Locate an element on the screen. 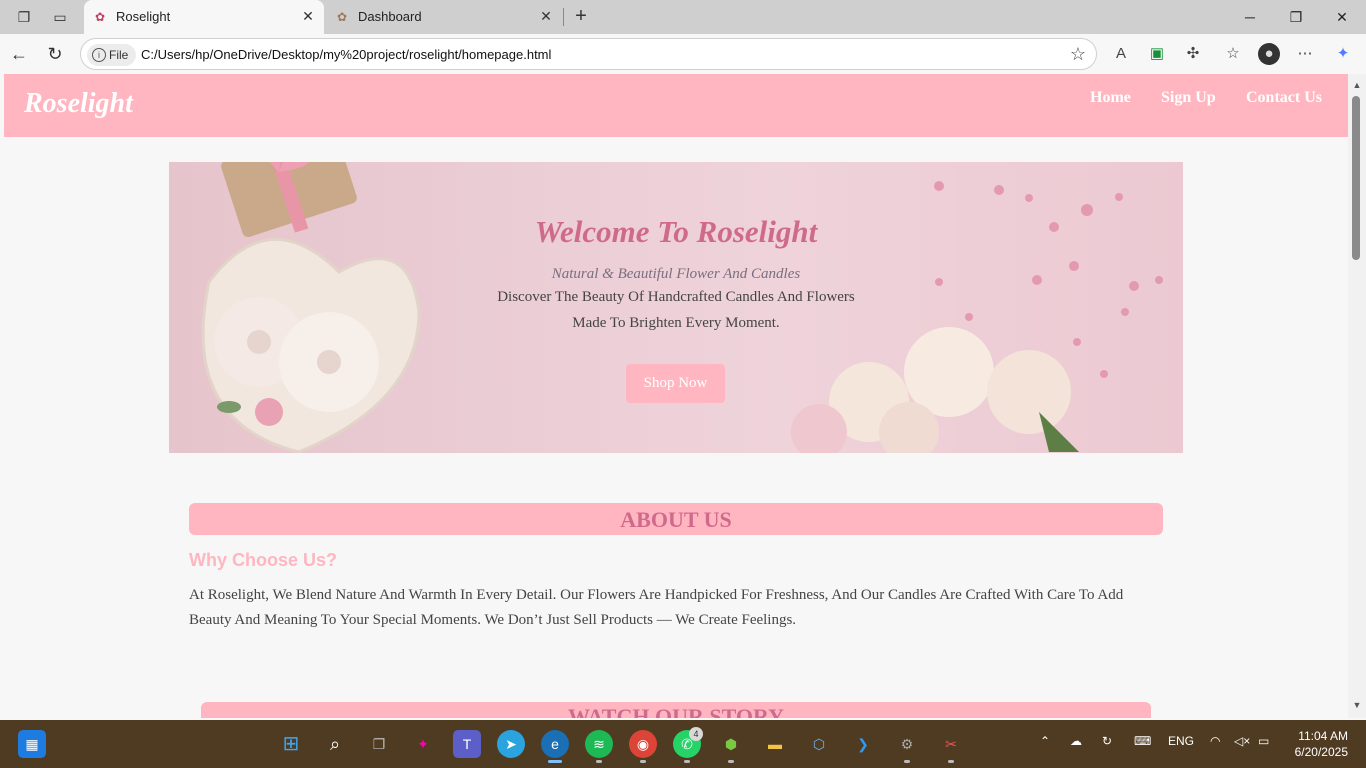 Image resolution: width=1366 pixels, height=768 pixels. scrollbar-thumb is located at coordinates (1356, 178).